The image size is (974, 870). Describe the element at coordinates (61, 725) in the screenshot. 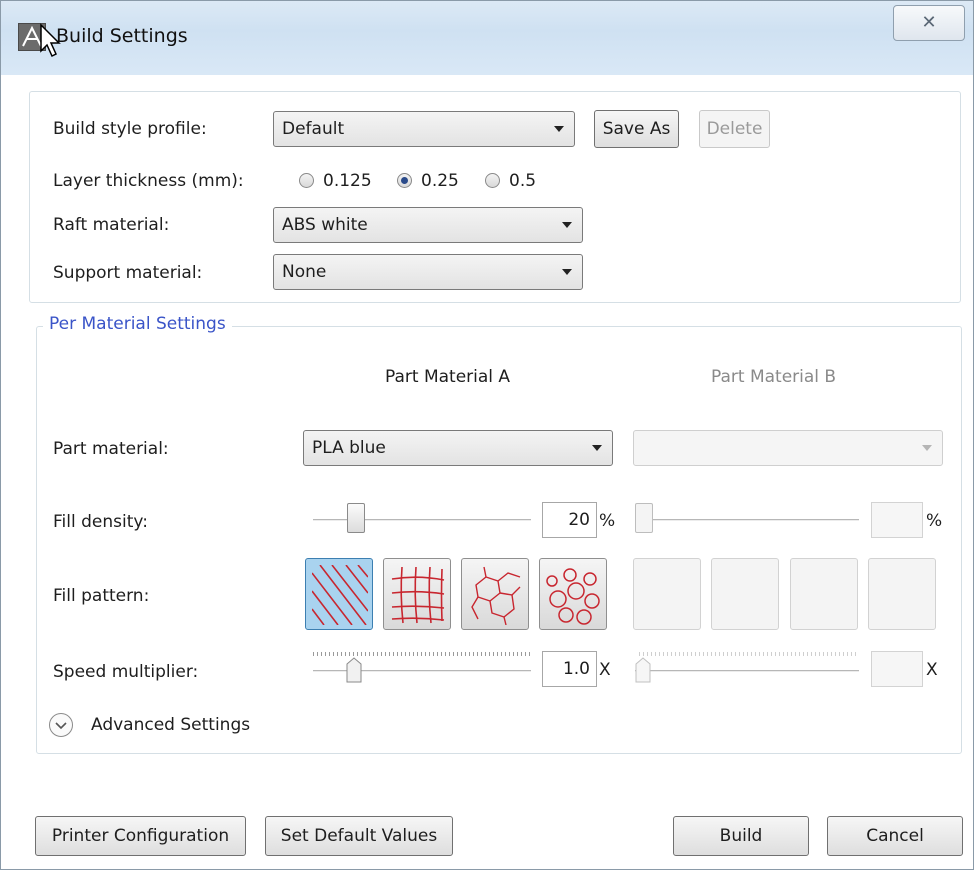

I see `expand-chevron-icon` at that location.